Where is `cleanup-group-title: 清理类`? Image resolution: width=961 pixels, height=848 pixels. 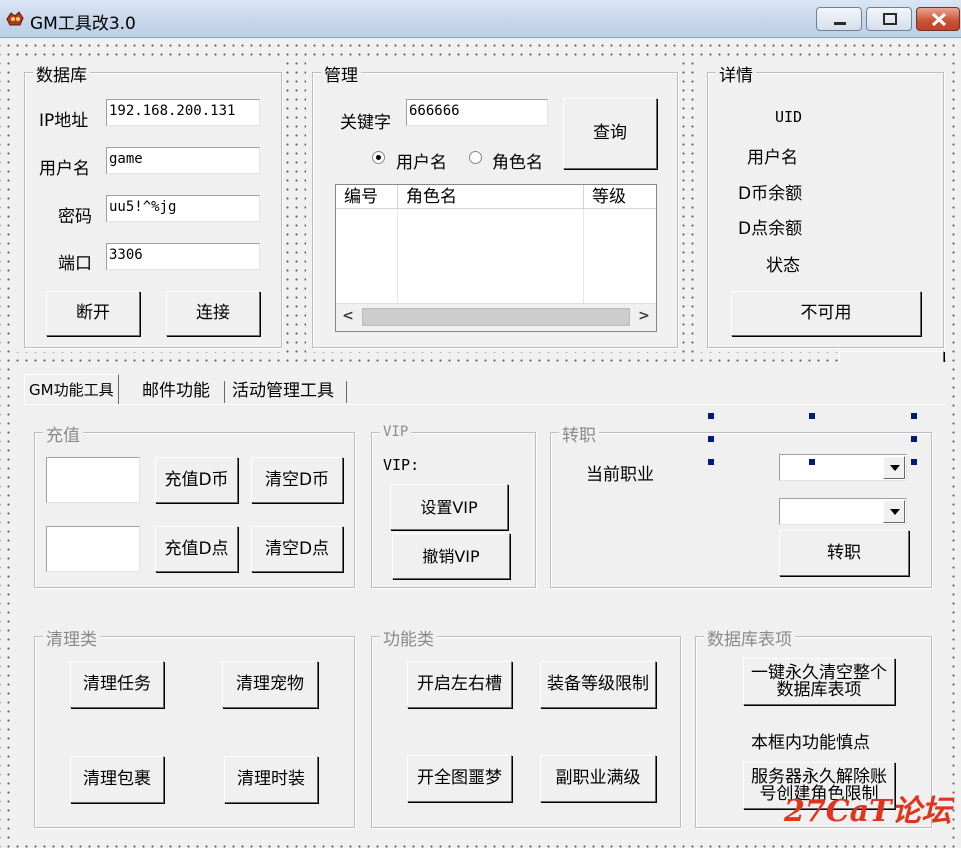
cleanup-group-title: 清理类 is located at coordinates (71, 637).